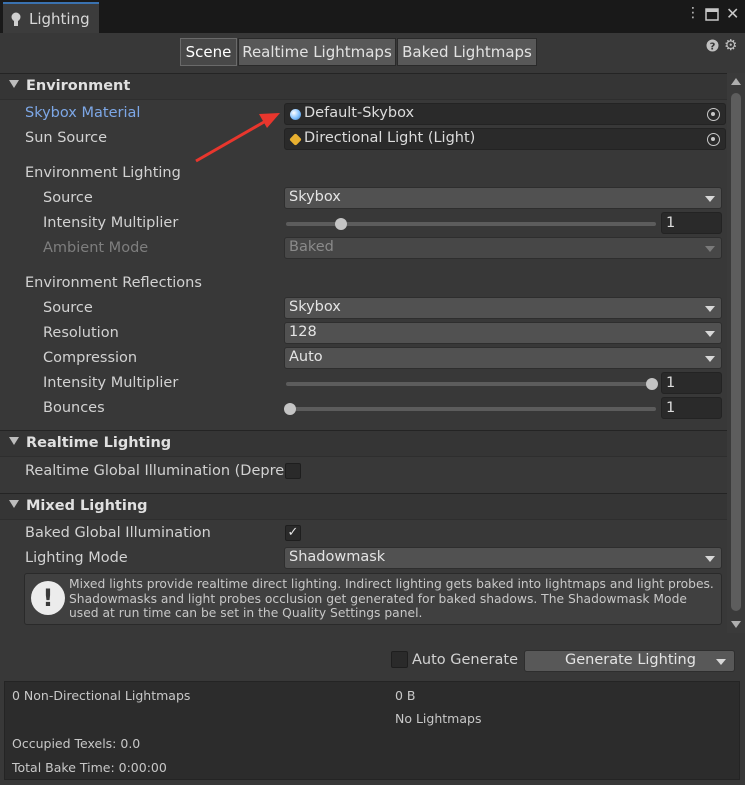 The height and width of the screenshot is (785, 745). What do you see at coordinates (303, 332) in the screenshot?
I see `resolution-value: 128` at bounding box center [303, 332].